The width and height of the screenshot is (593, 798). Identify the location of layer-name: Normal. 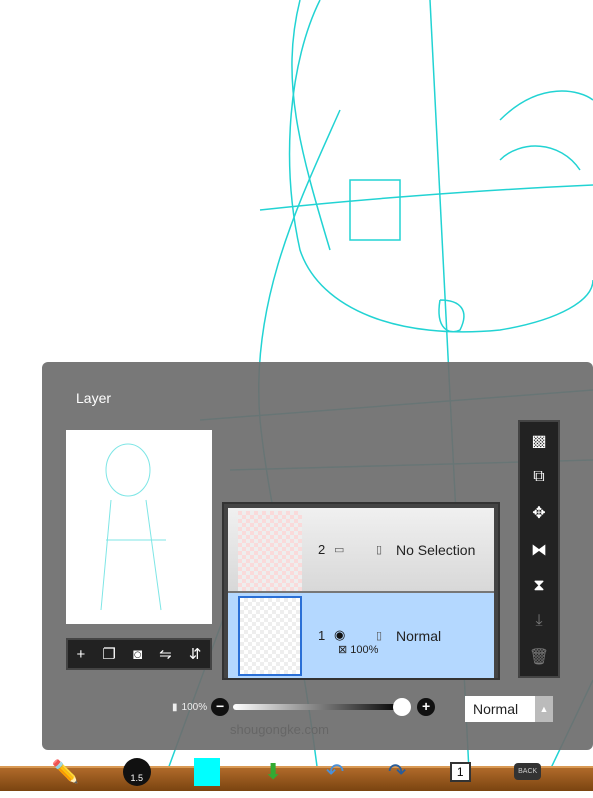
(419, 635).